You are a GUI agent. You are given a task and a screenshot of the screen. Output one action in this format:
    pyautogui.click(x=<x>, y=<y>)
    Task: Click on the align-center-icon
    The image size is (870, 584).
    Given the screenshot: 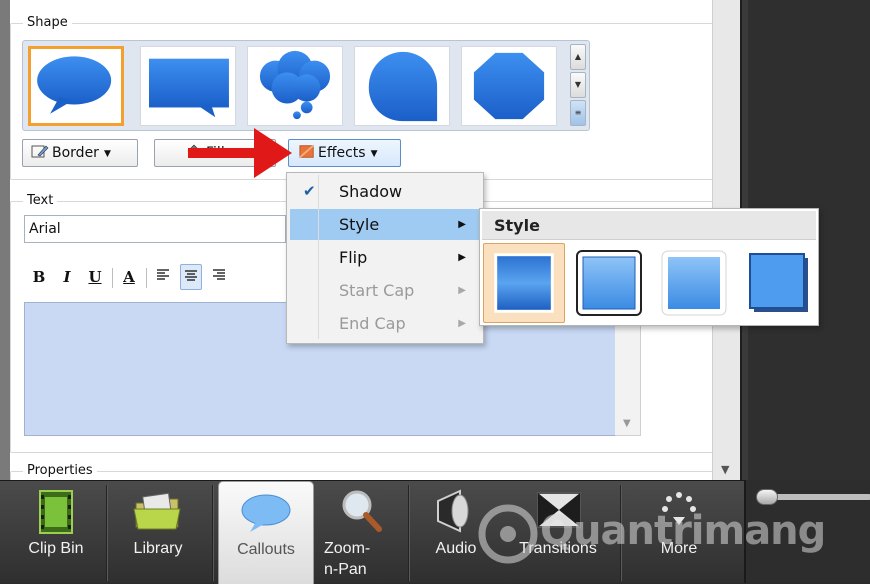 What is the action you would take?
    pyautogui.click(x=191, y=275)
    